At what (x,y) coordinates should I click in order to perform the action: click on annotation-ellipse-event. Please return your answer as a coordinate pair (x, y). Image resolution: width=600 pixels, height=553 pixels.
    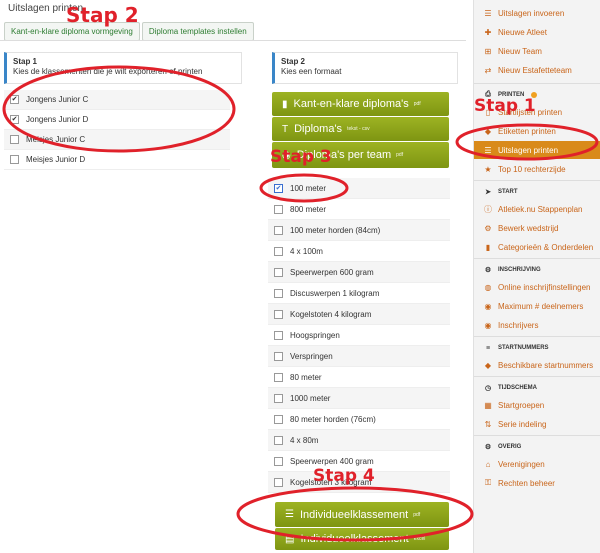
    Looking at the image, I should click on (304, 188).